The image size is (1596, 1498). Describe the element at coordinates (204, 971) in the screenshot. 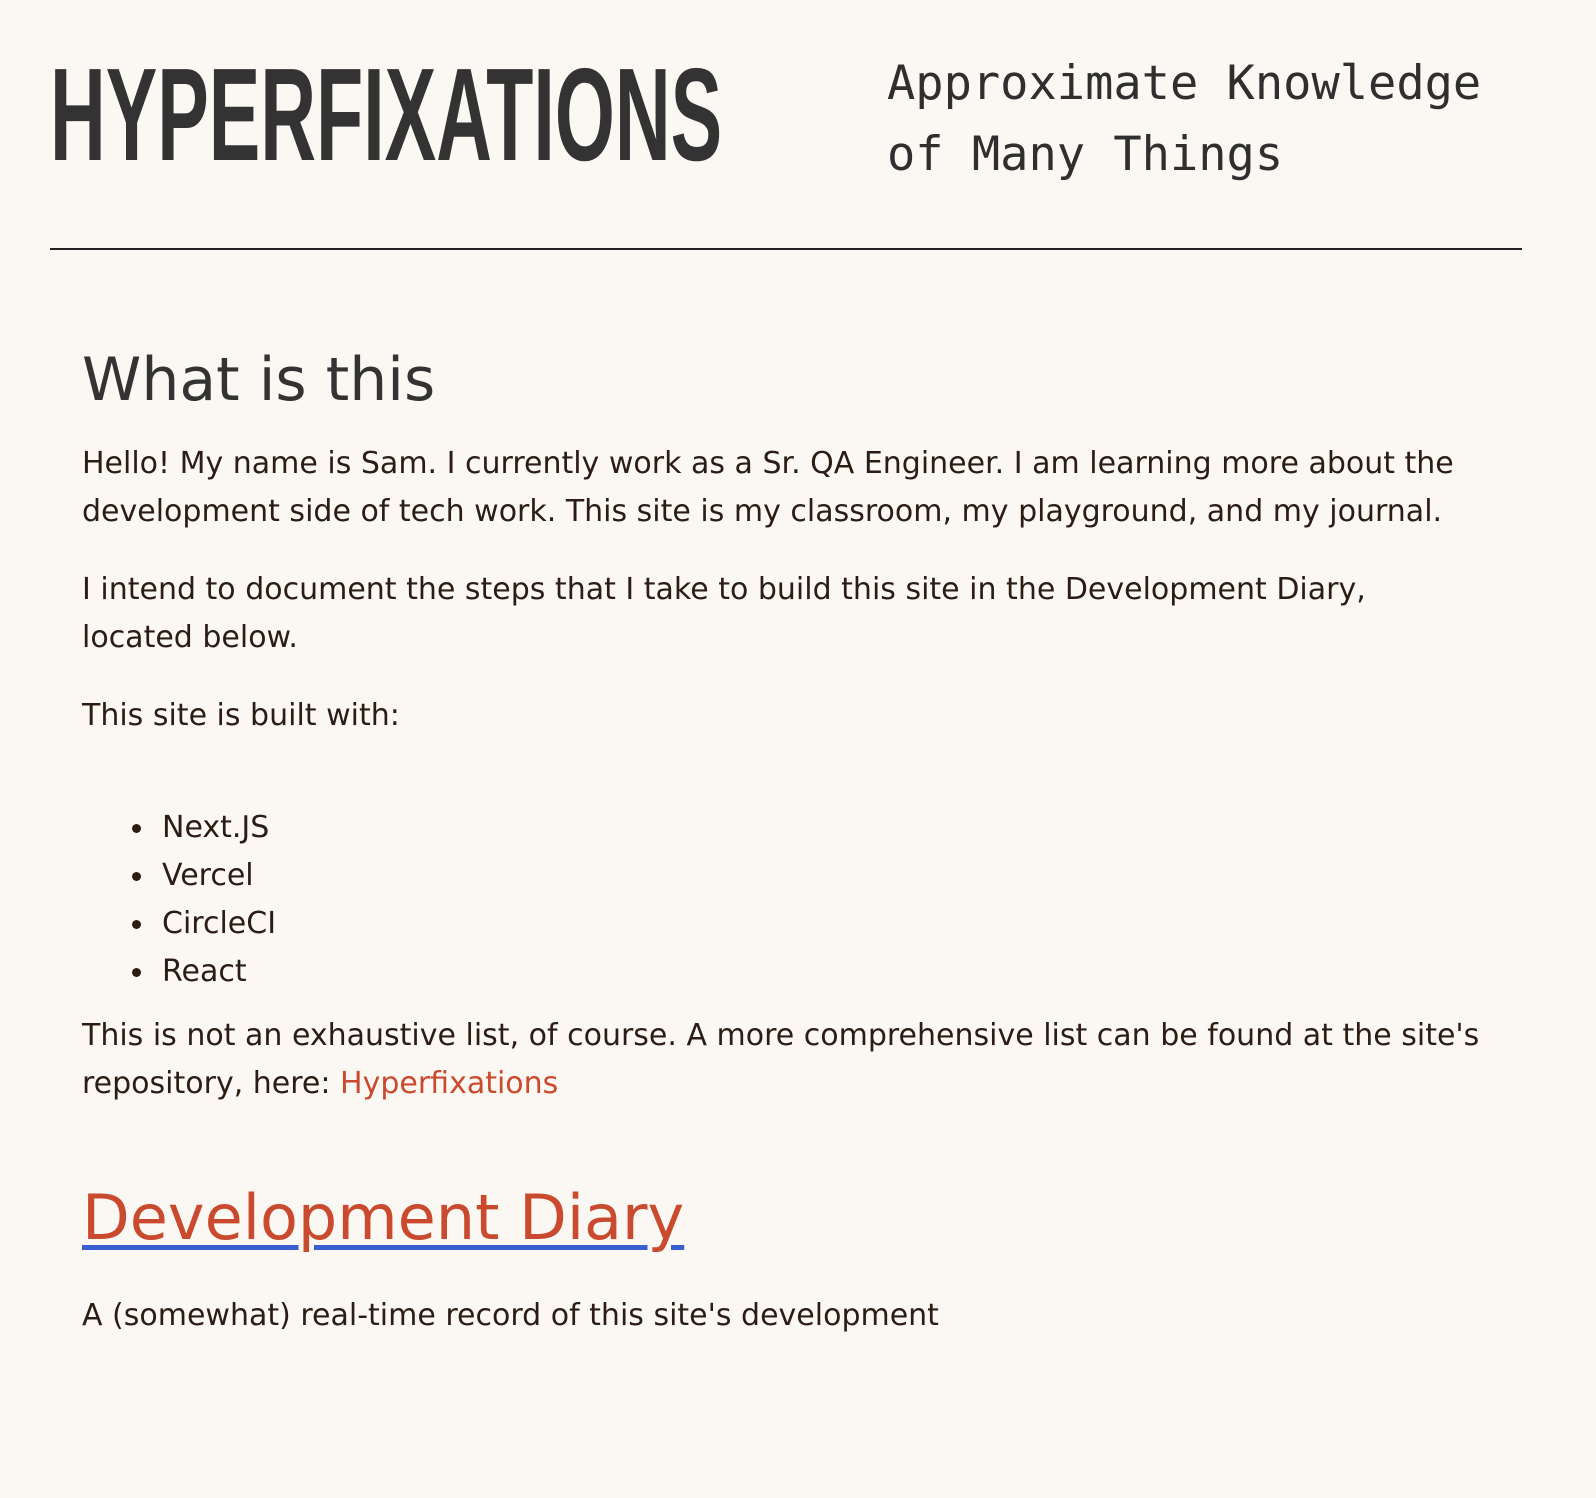

I see `list-item-label: React` at that location.